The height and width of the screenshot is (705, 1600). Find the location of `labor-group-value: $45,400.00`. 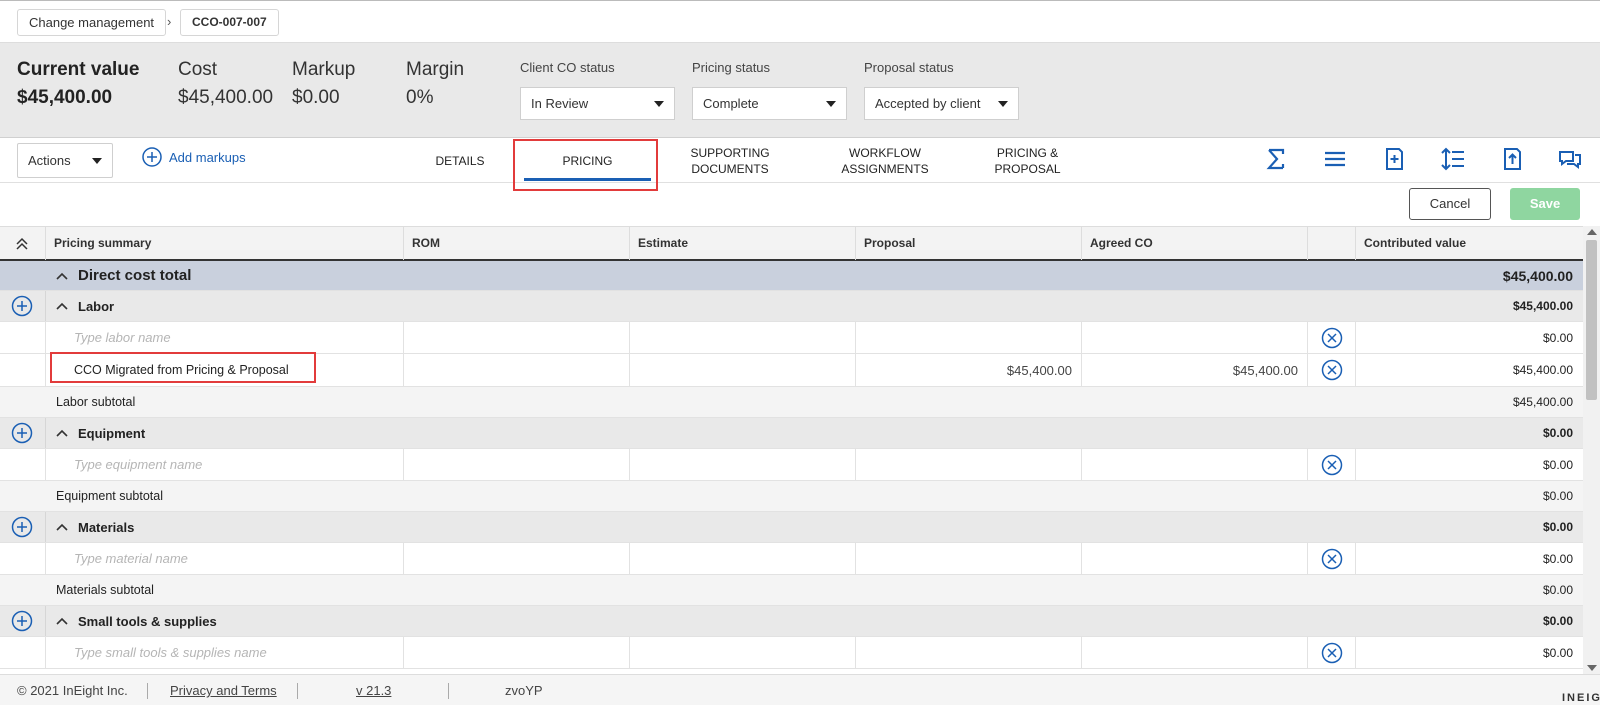

labor-group-value: $45,400.00 is located at coordinates (1542, 306).